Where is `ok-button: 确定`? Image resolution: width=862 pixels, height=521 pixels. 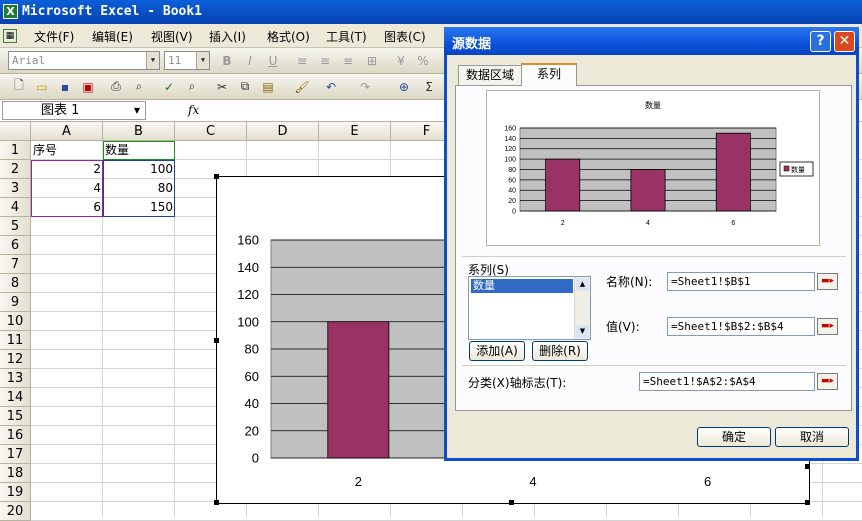 ok-button: 确定 is located at coordinates (734, 437).